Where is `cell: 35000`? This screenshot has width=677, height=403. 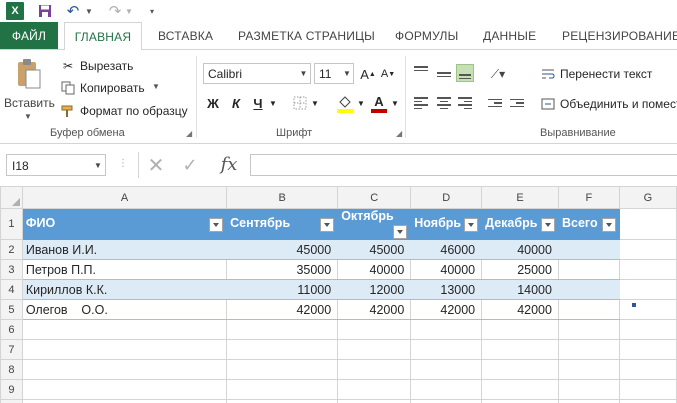
cell: 35000 is located at coordinates (282, 269).